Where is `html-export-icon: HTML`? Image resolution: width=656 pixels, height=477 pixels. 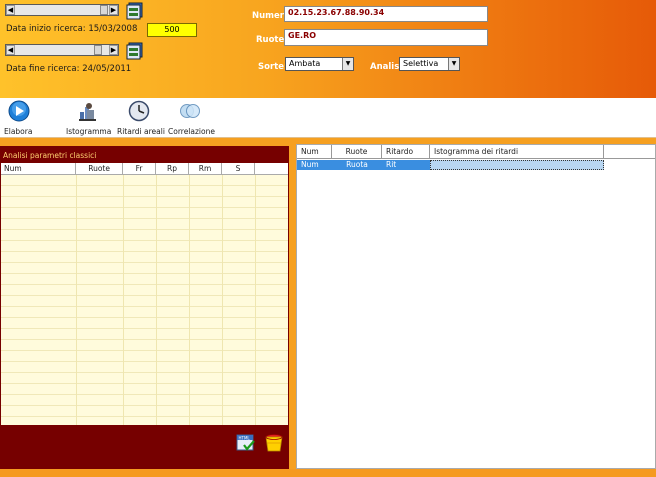 html-export-icon: HTML is located at coordinates (246, 443).